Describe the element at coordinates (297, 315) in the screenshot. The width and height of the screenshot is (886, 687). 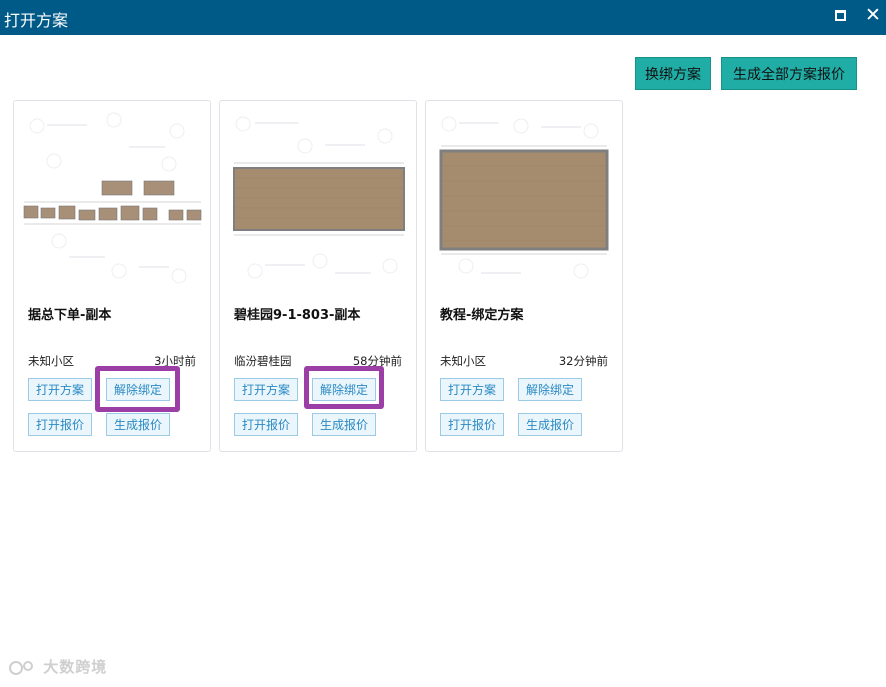
I see `plan-name: 碧桂园9-1-803-副本` at that location.